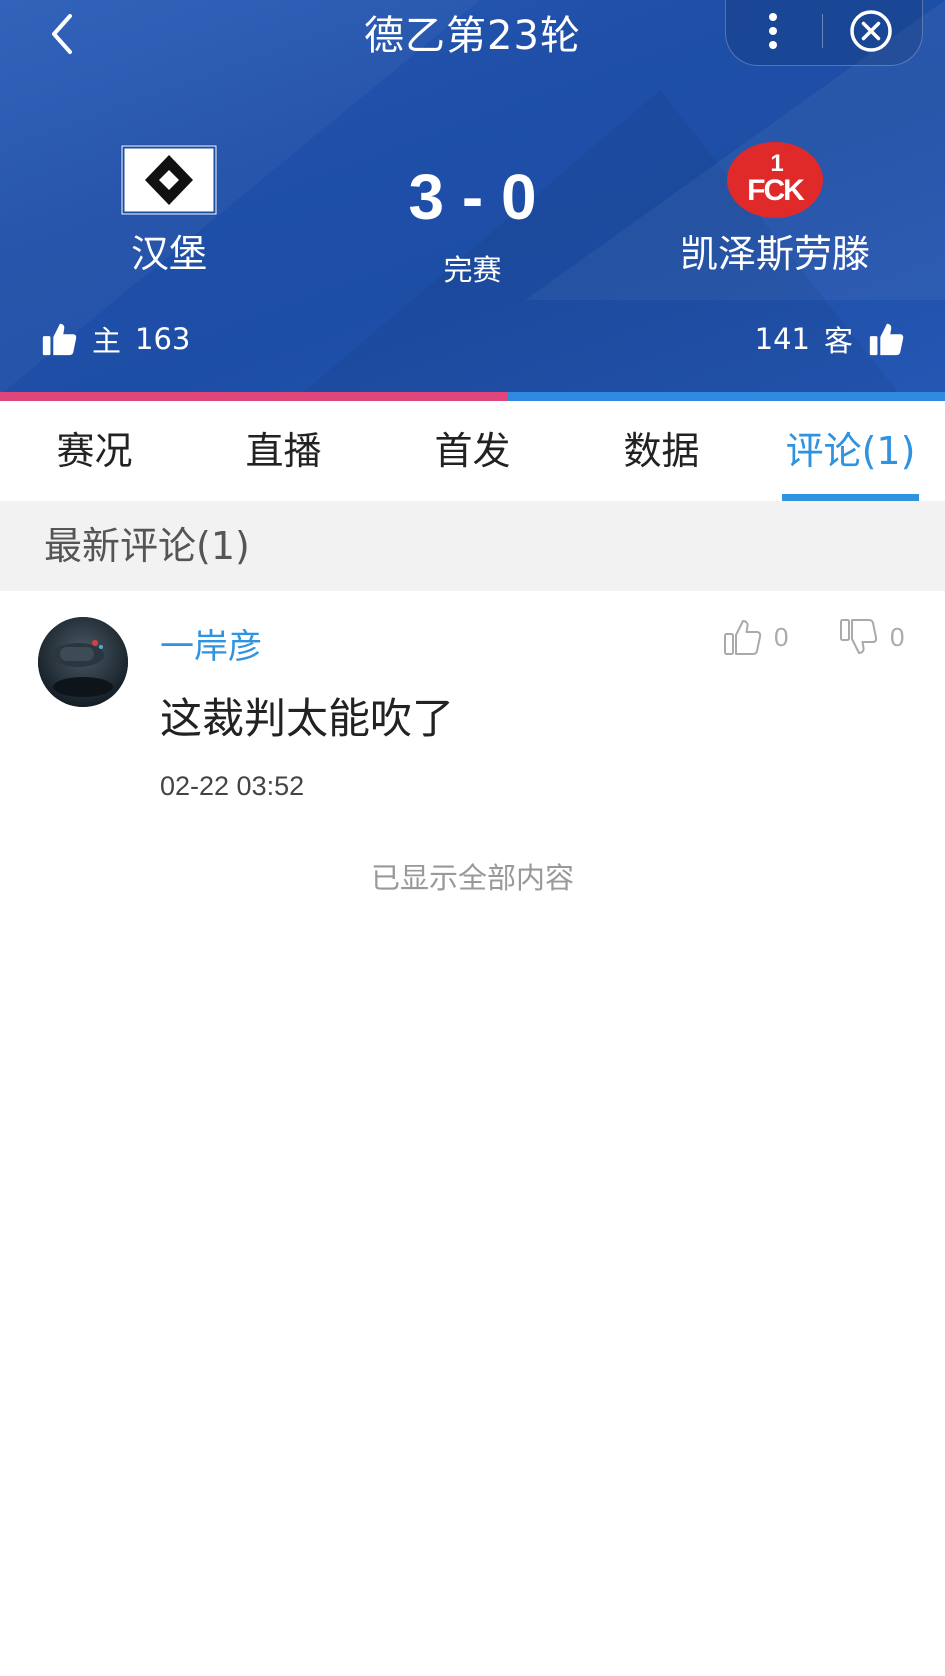 This screenshot has height=1676, width=945. What do you see at coordinates (781, 636) in the screenshot?
I see `comment-like-count: 0` at bounding box center [781, 636].